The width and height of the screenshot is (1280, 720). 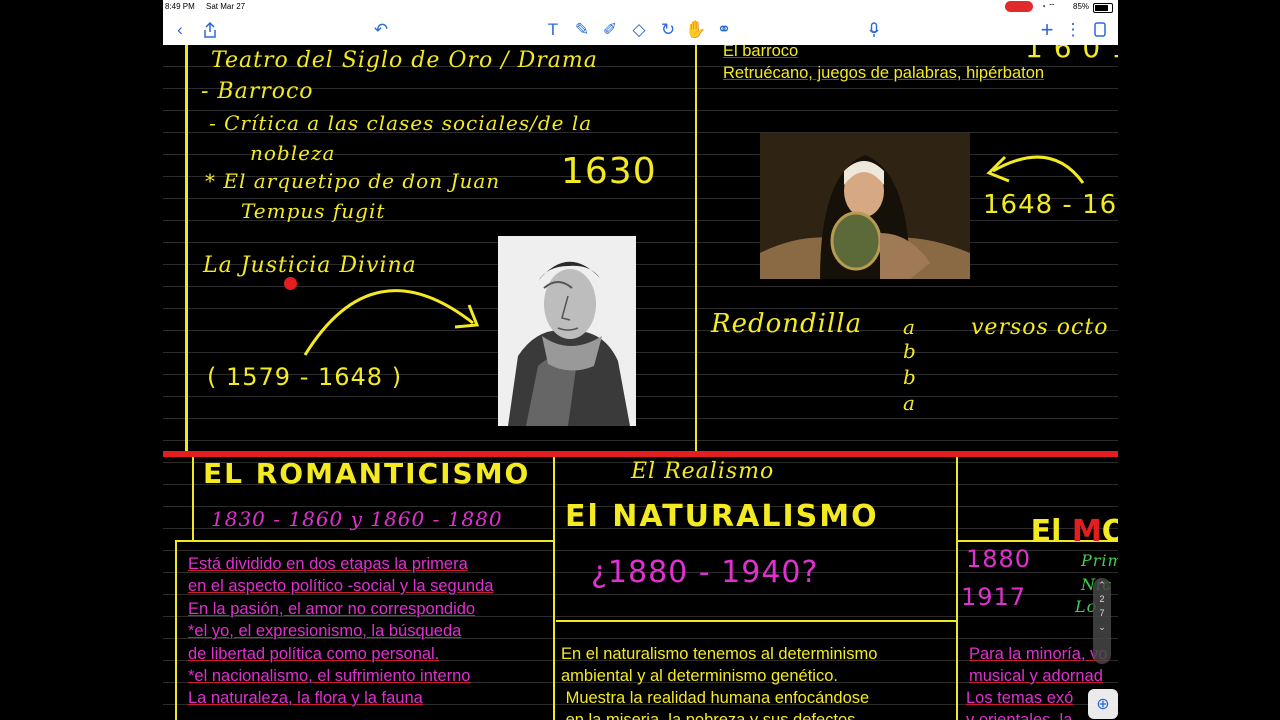 What do you see at coordinates (328, 564) in the screenshot?
I see `romanticismo-line-1: Está dividido en dos etapas la primera` at bounding box center [328, 564].